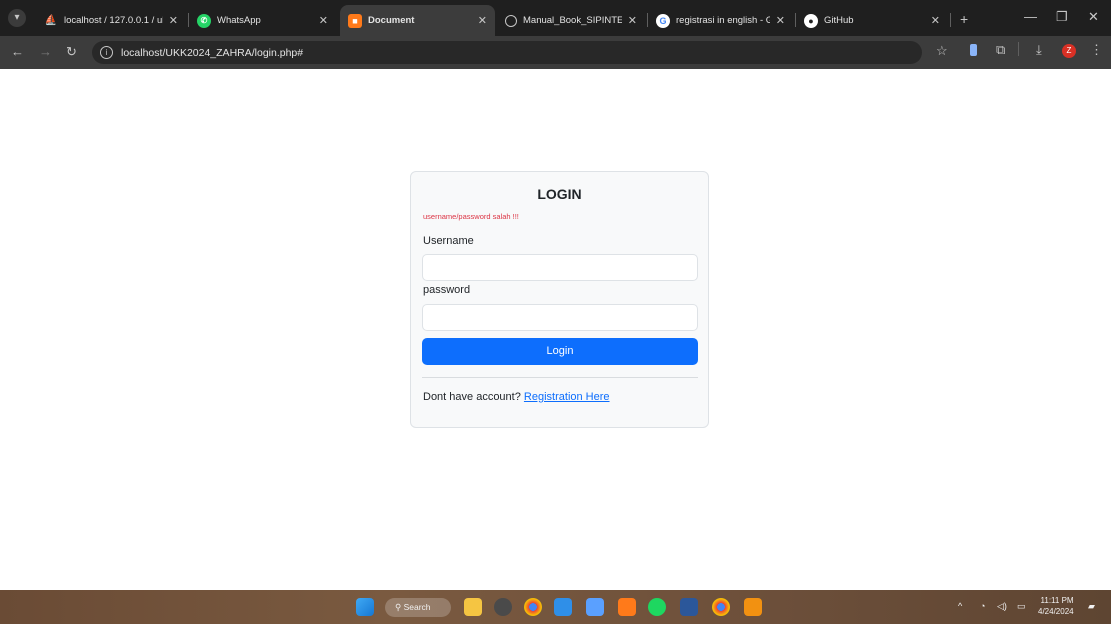  Describe the element at coordinates (960, 606) in the screenshot. I see `tray-chevron-up-icon: ^` at that location.